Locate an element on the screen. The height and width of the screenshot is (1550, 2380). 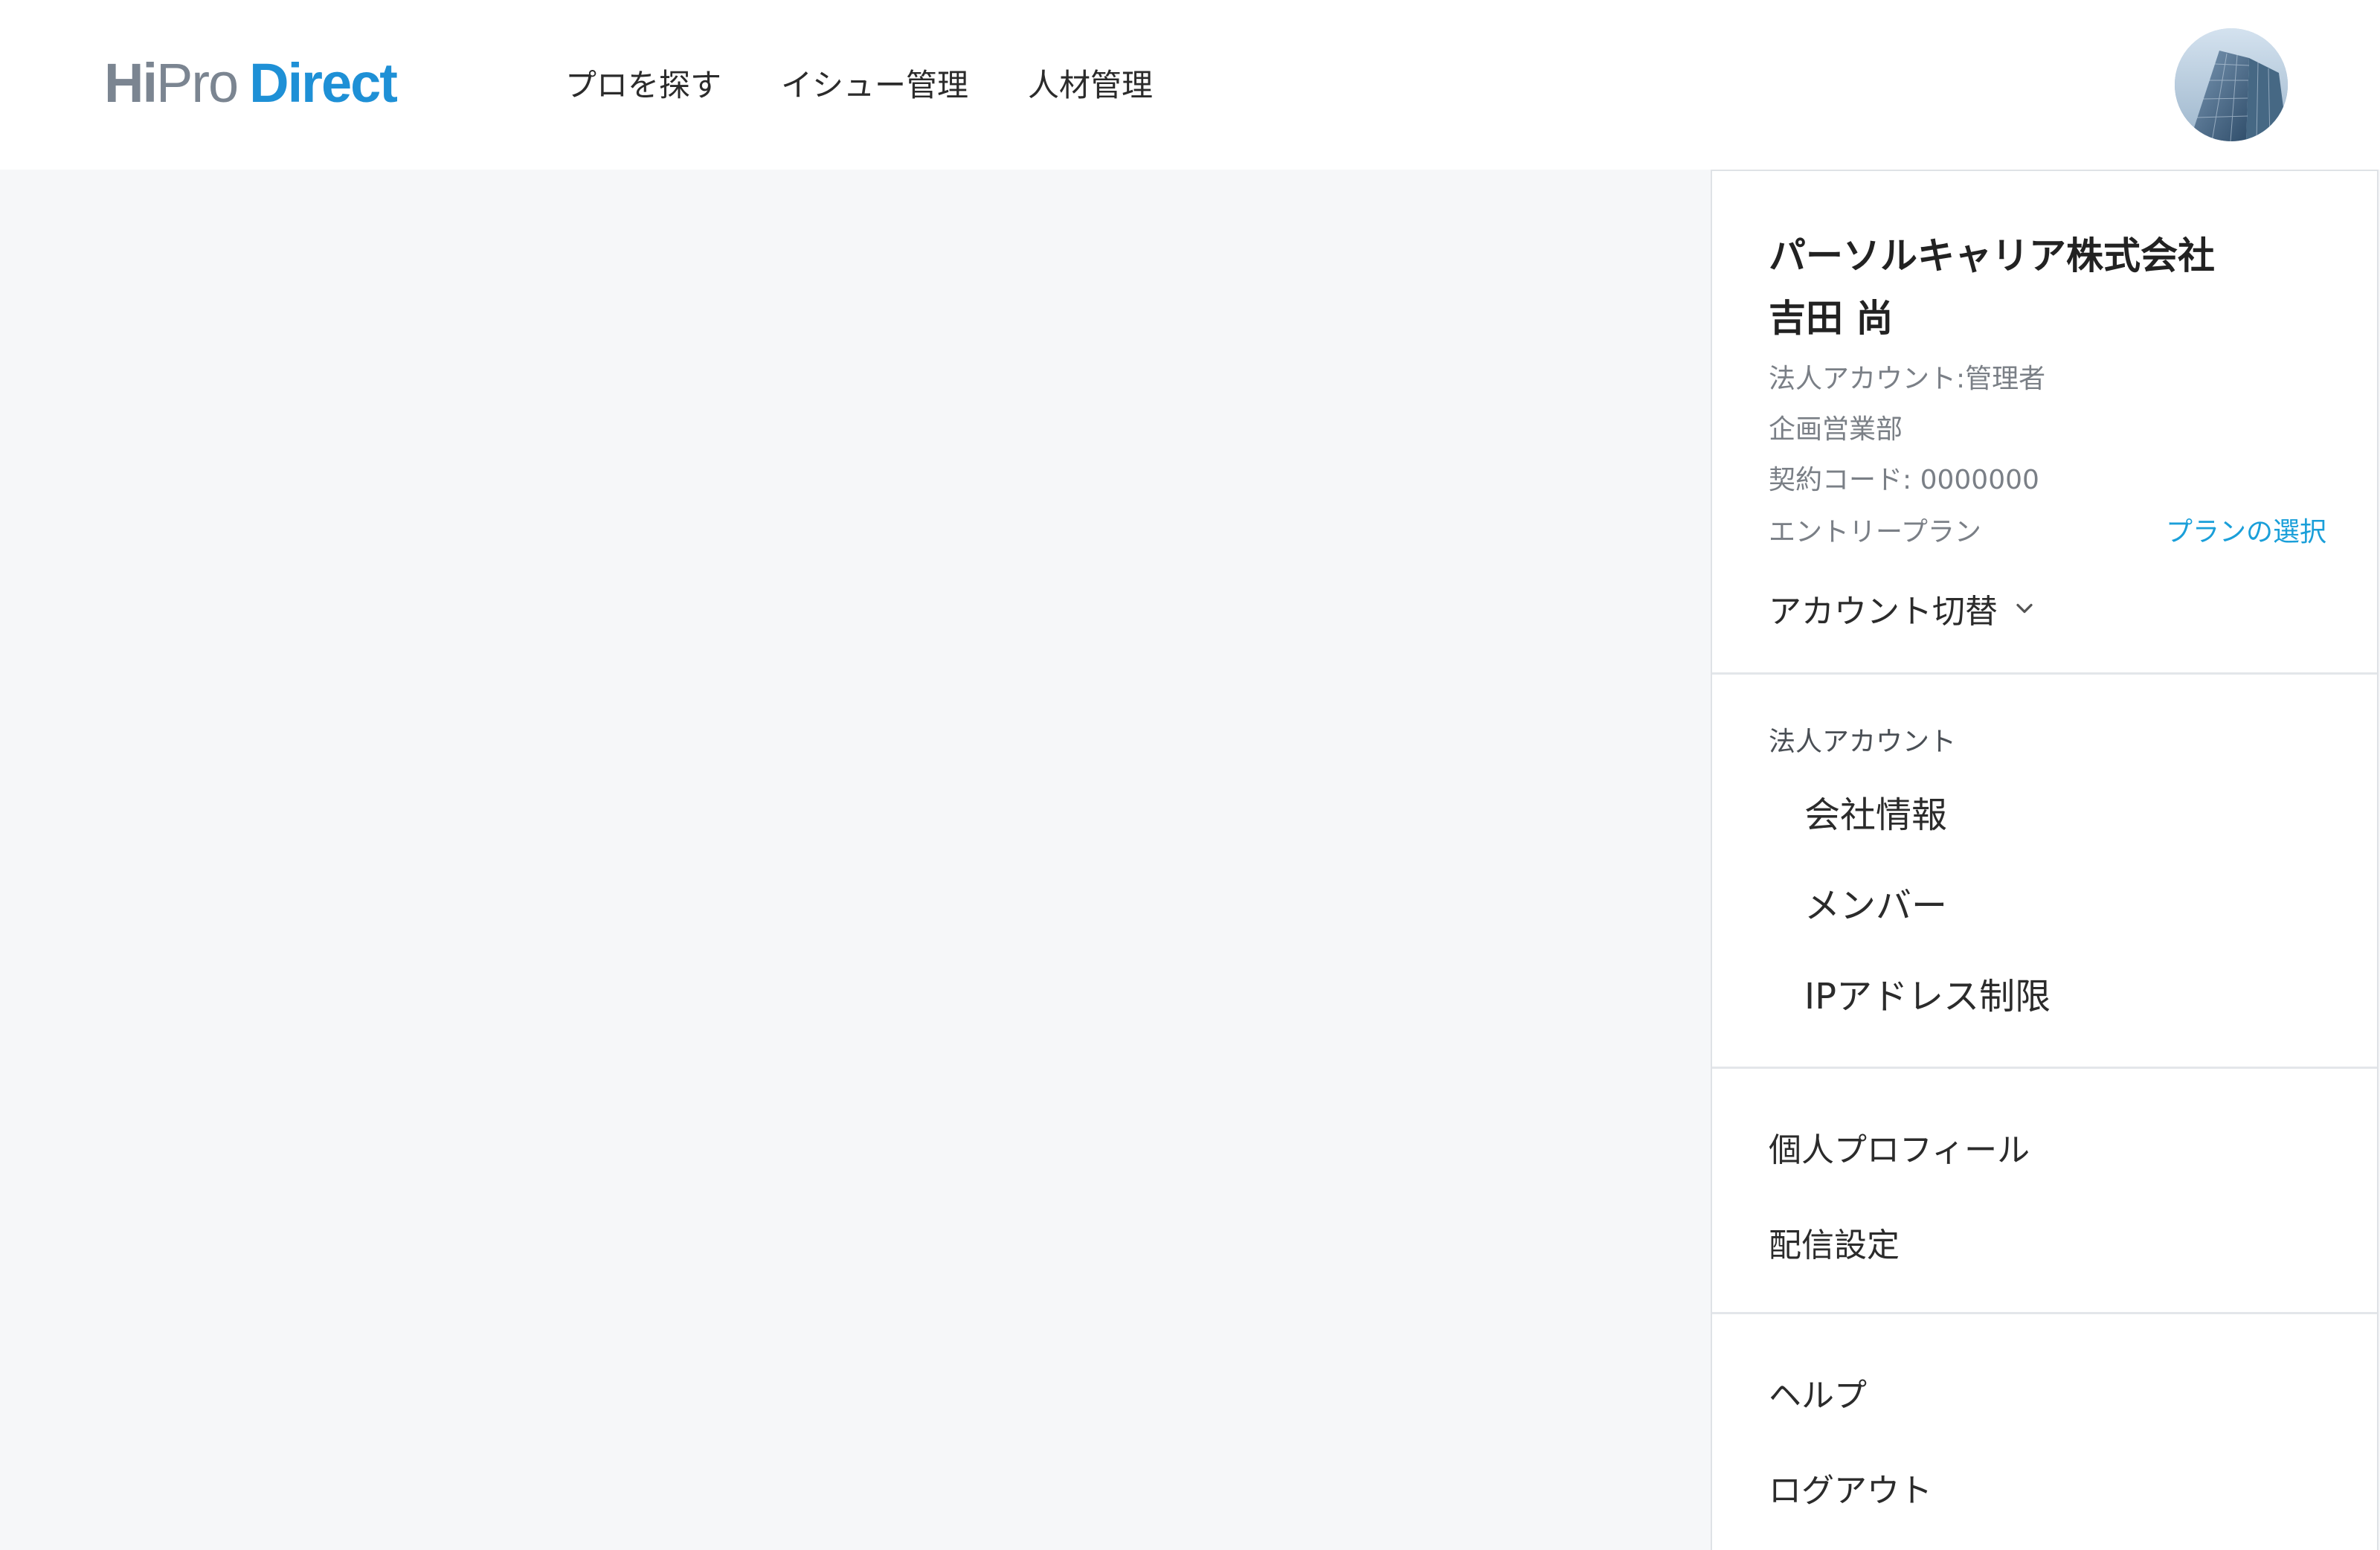
logo-pro-text: Pro is located at coordinates (198, 83).